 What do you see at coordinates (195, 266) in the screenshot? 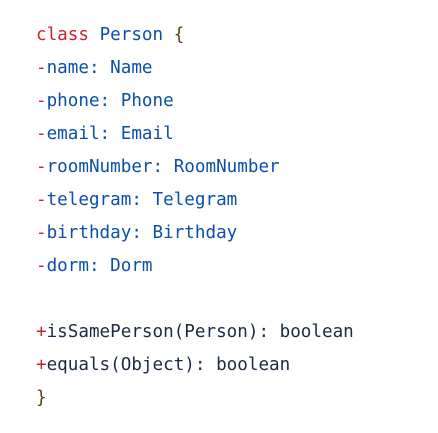
I see `field-line: -dorm: Dorm` at bounding box center [195, 266].